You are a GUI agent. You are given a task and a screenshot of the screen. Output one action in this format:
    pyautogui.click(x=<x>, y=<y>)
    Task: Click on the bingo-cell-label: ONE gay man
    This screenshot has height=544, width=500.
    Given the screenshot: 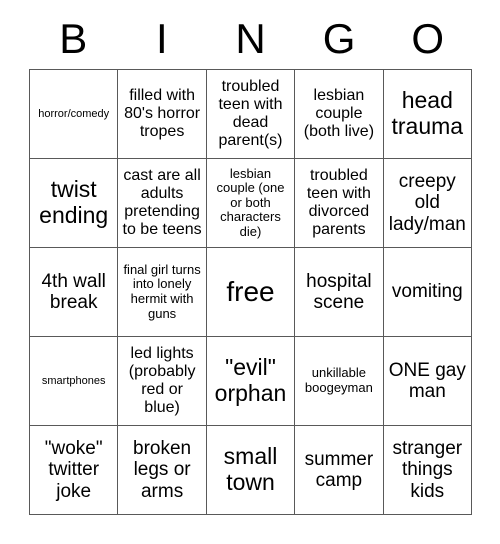 What is the action you would take?
    pyautogui.click(x=427, y=380)
    